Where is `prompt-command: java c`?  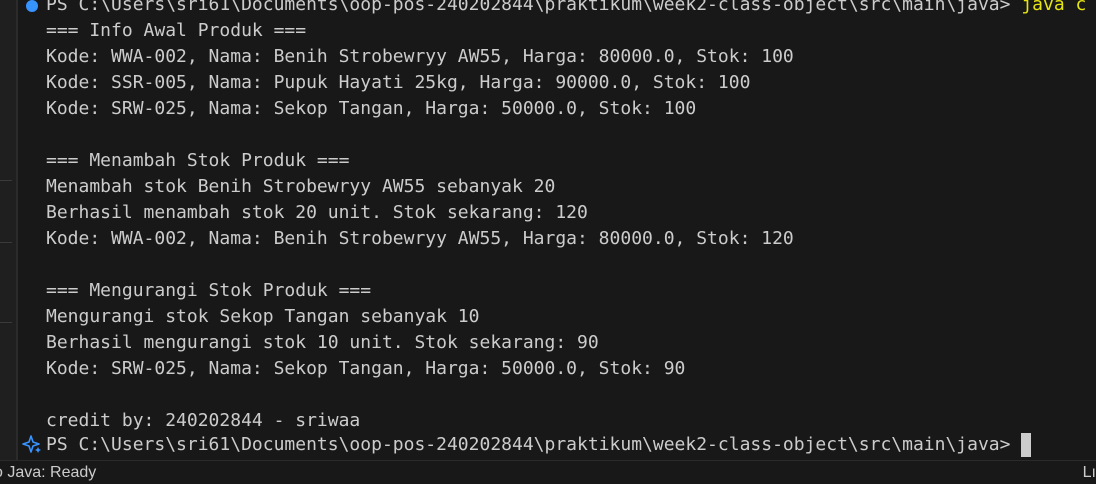
prompt-command: java c is located at coordinates (1054, 7).